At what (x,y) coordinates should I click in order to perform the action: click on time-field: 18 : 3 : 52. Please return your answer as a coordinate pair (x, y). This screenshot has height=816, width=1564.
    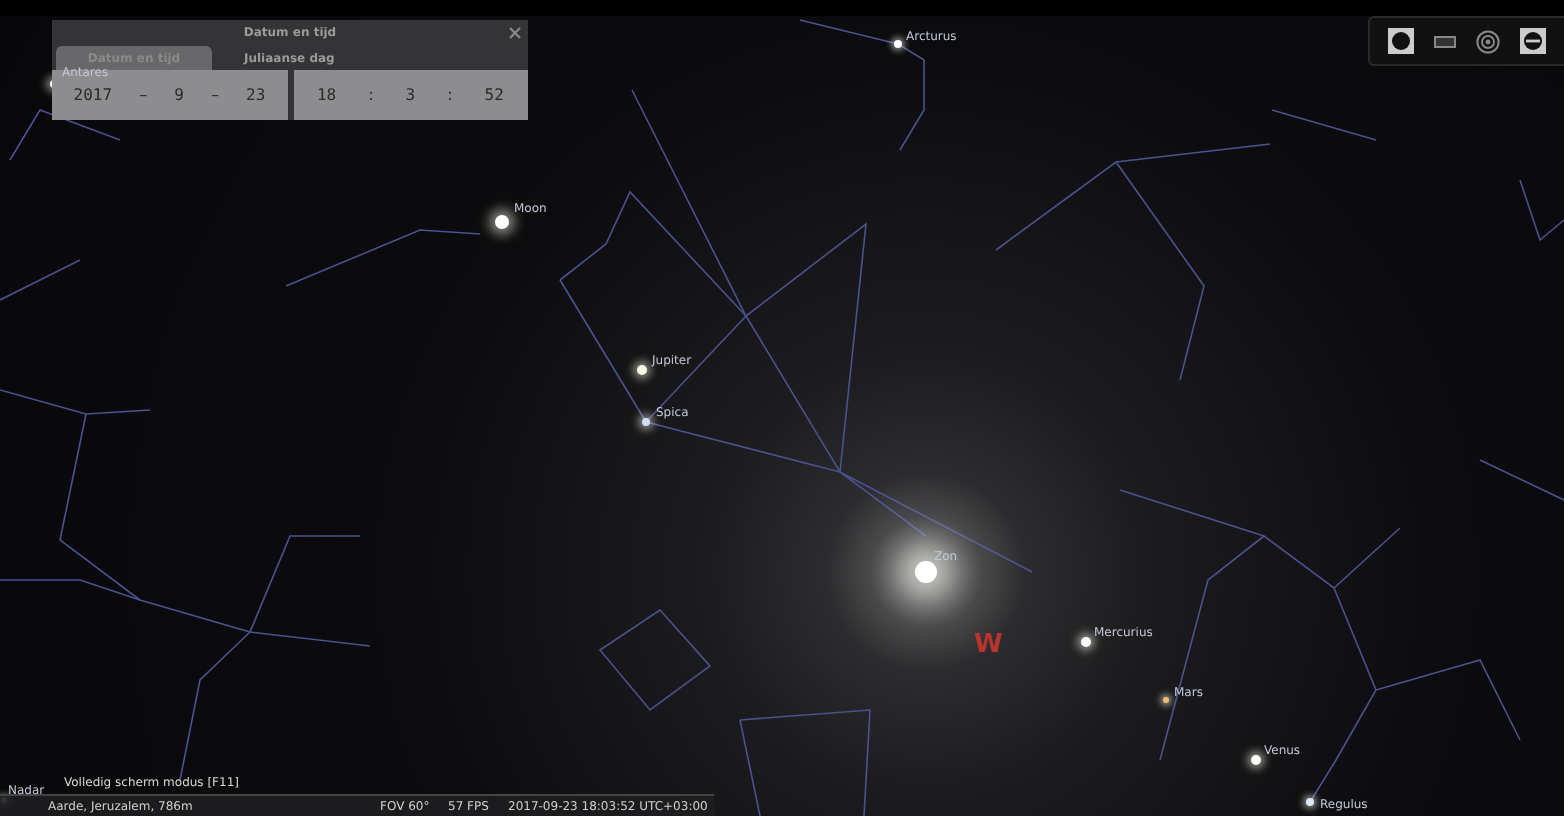
    Looking at the image, I should click on (410, 95).